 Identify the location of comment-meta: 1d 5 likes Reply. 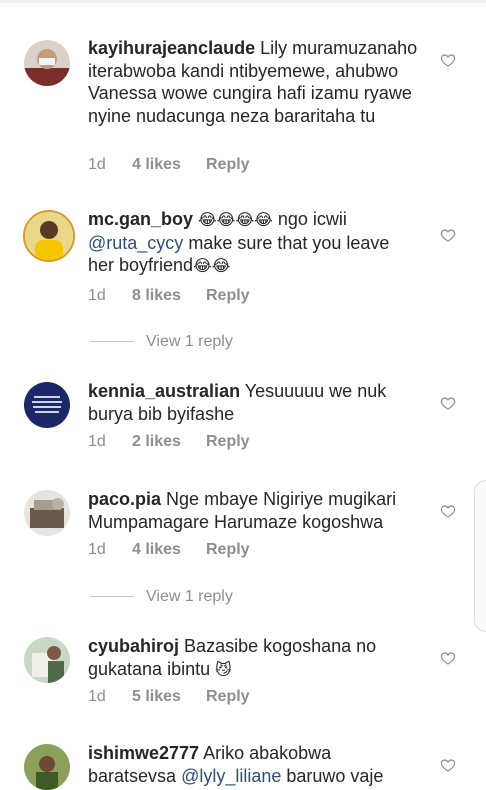
(169, 697).